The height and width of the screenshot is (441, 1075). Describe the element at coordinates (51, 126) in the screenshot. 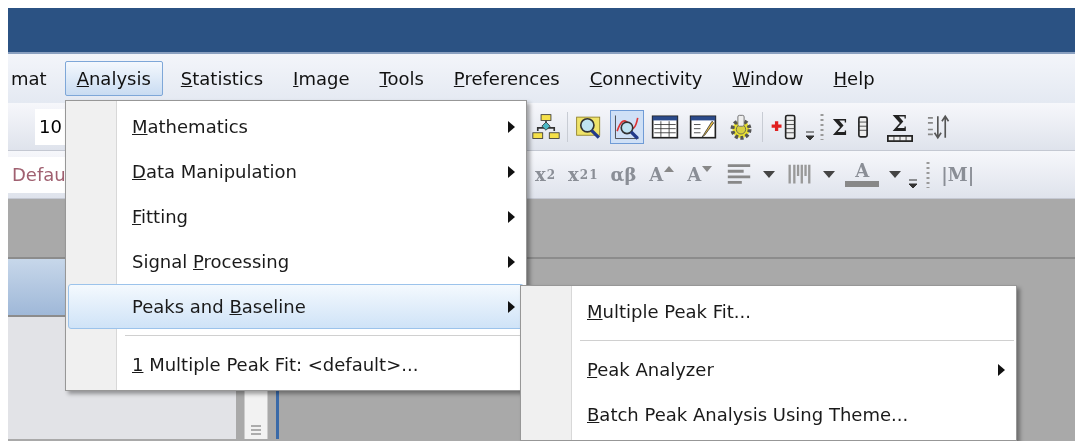

I see `font-size-field: 10` at that location.